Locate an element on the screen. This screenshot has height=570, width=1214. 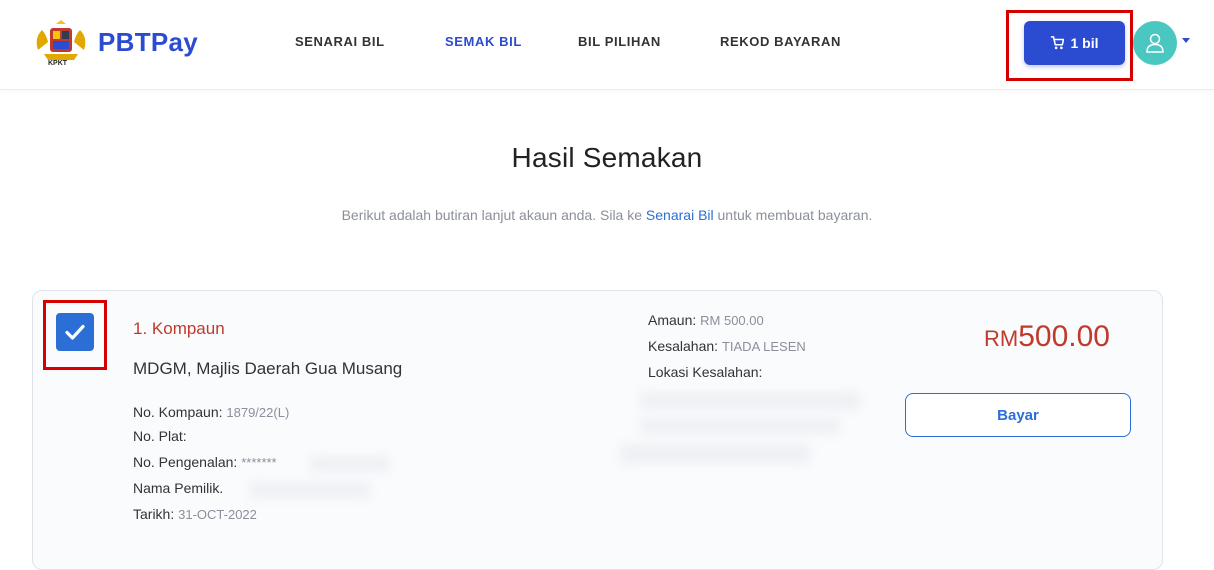
check-icon is located at coordinates (75, 332).